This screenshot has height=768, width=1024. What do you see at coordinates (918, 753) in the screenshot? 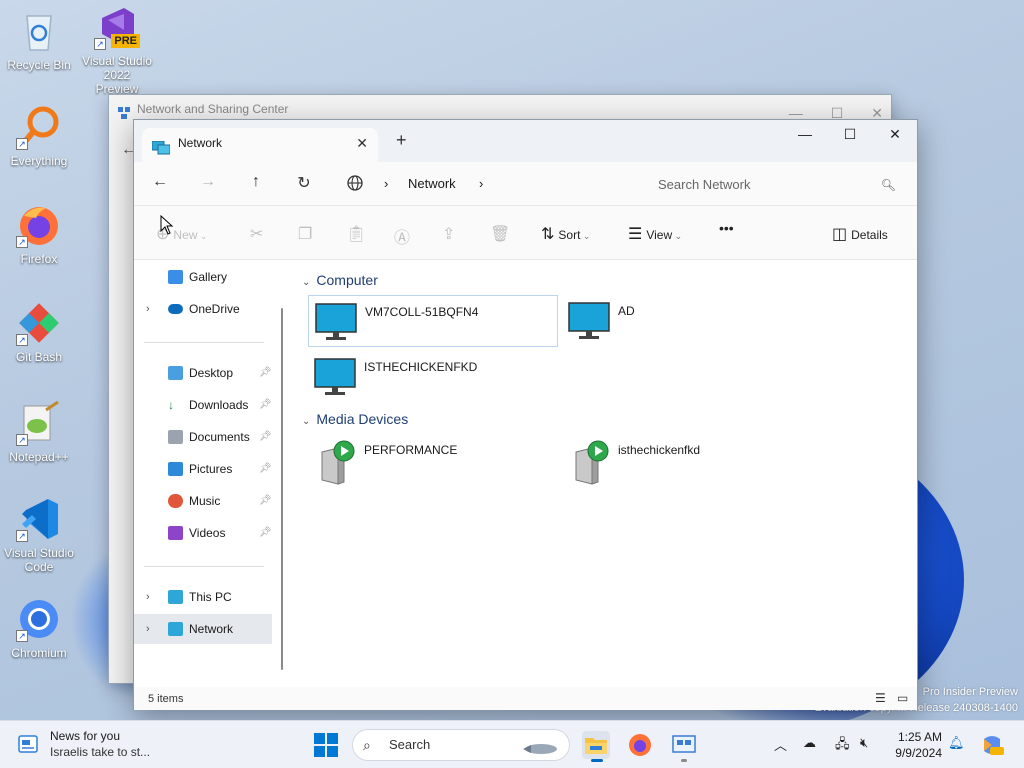
I see `clock-date: 9/9/2024` at bounding box center [918, 753].